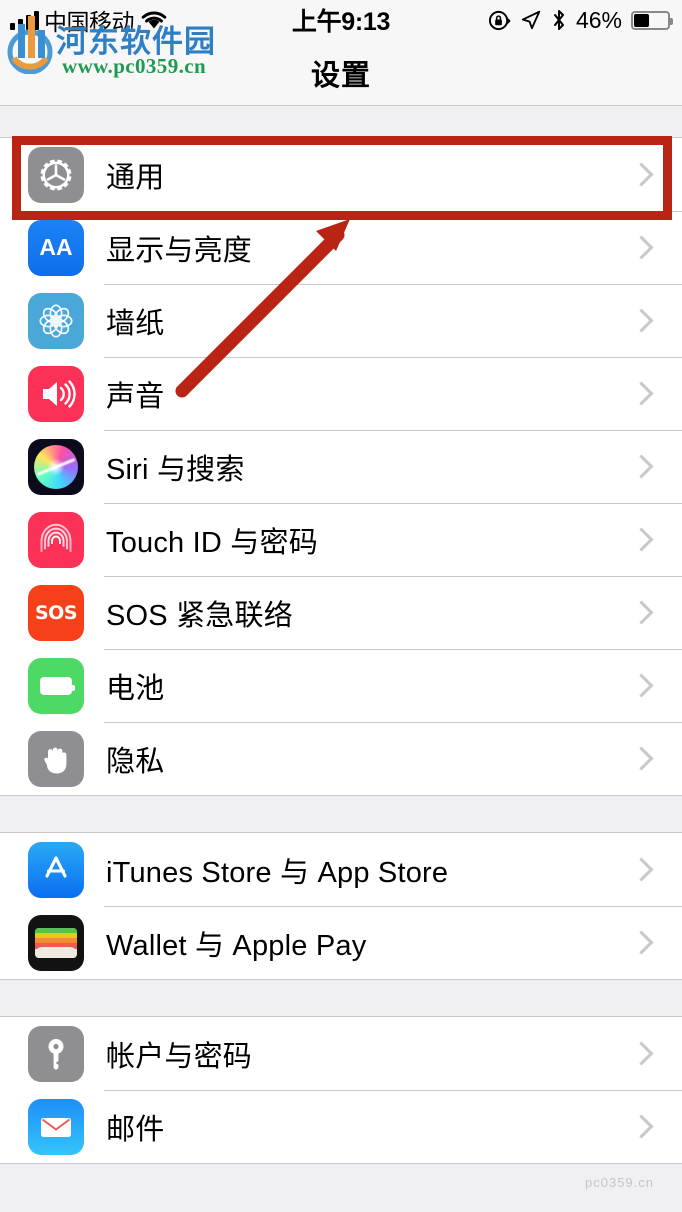 The width and height of the screenshot is (682, 1212). Describe the element at coordinates (236, 945) in the screenshot. I see `settings-row-label: Wallet 与 Apple Pay` at that location.